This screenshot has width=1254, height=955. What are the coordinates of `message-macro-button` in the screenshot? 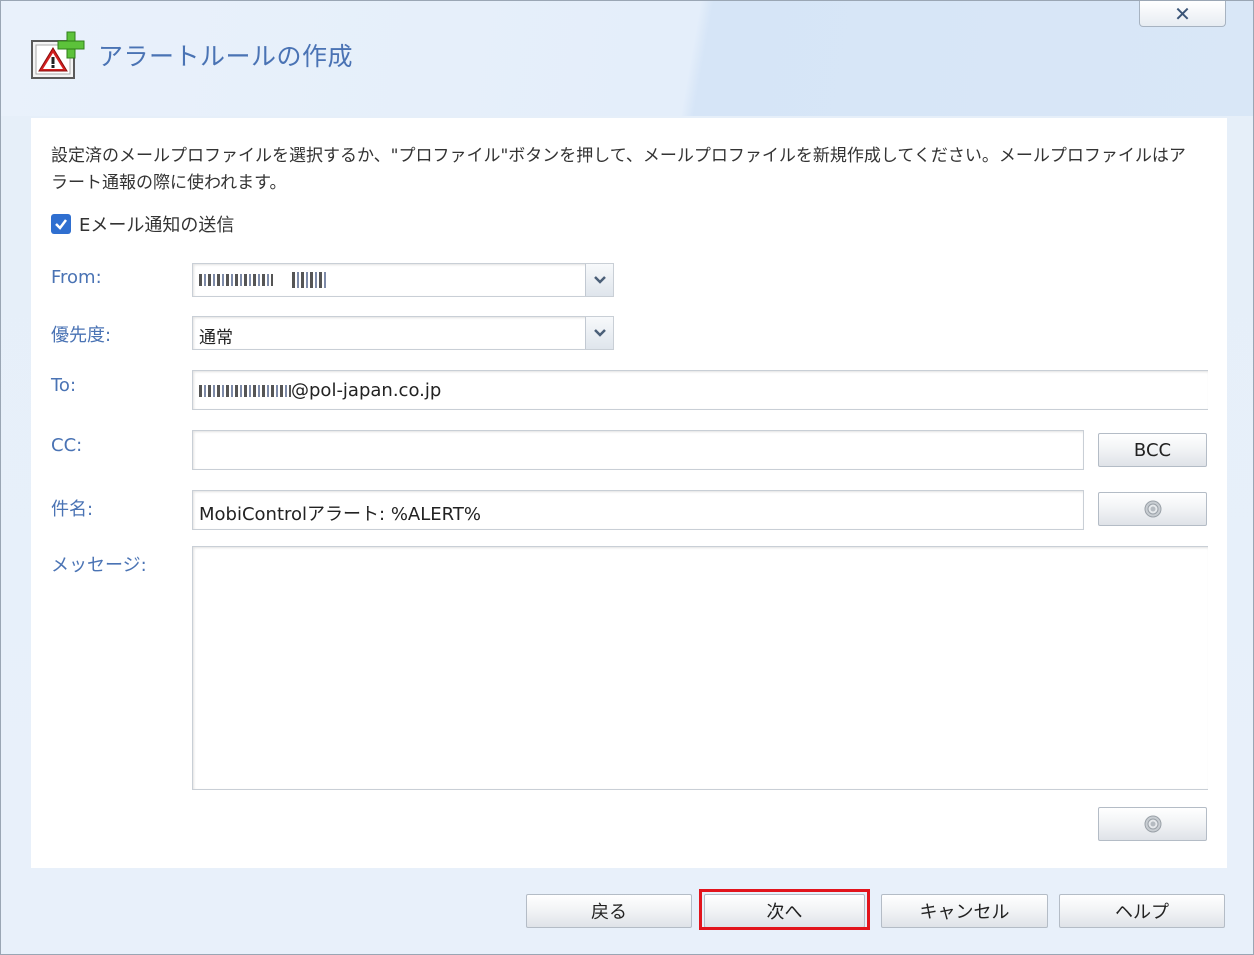 It's located at (1152, 824).